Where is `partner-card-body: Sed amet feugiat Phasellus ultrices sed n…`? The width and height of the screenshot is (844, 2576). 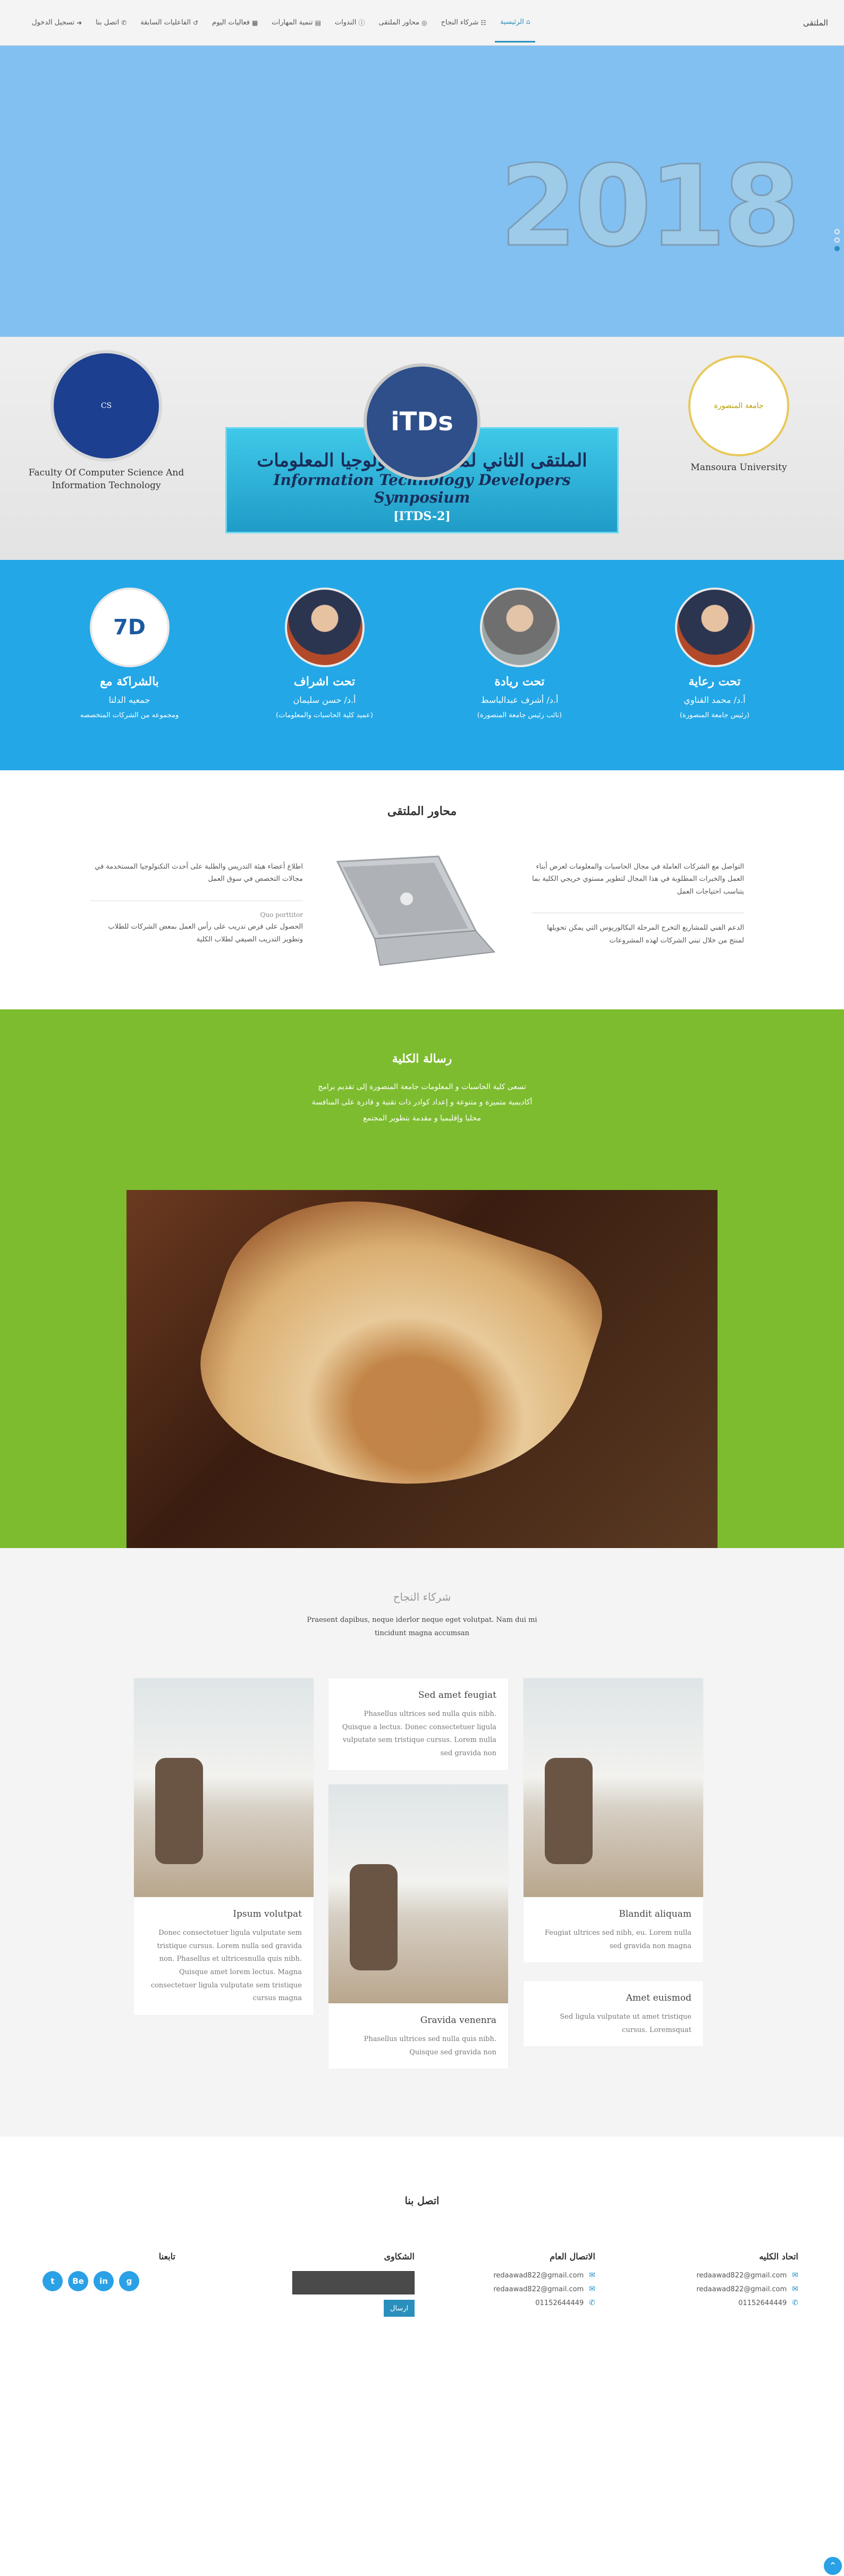 partner-card-body: Sed amet feugiat Phasellus ultrices sed n… is located at coordinates (418, 1724).